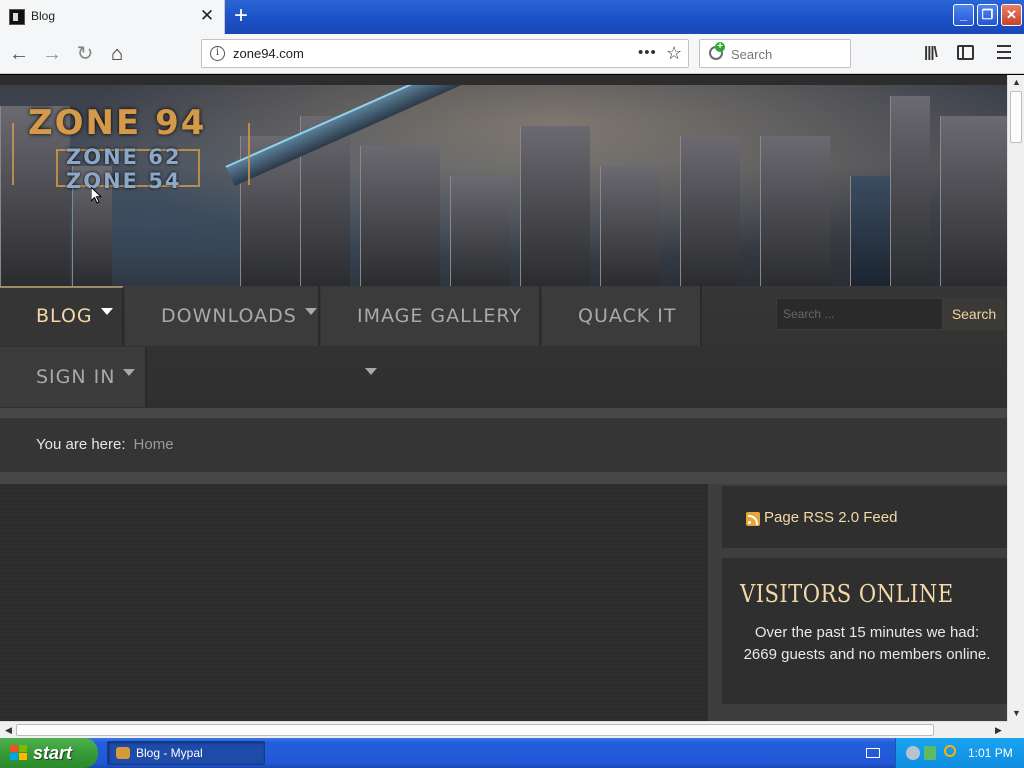 The width and height of the screenshot is (1024, 768). Describe the element at coordinates (714, 602) in the screenshot. I see `column-separator` at that location.